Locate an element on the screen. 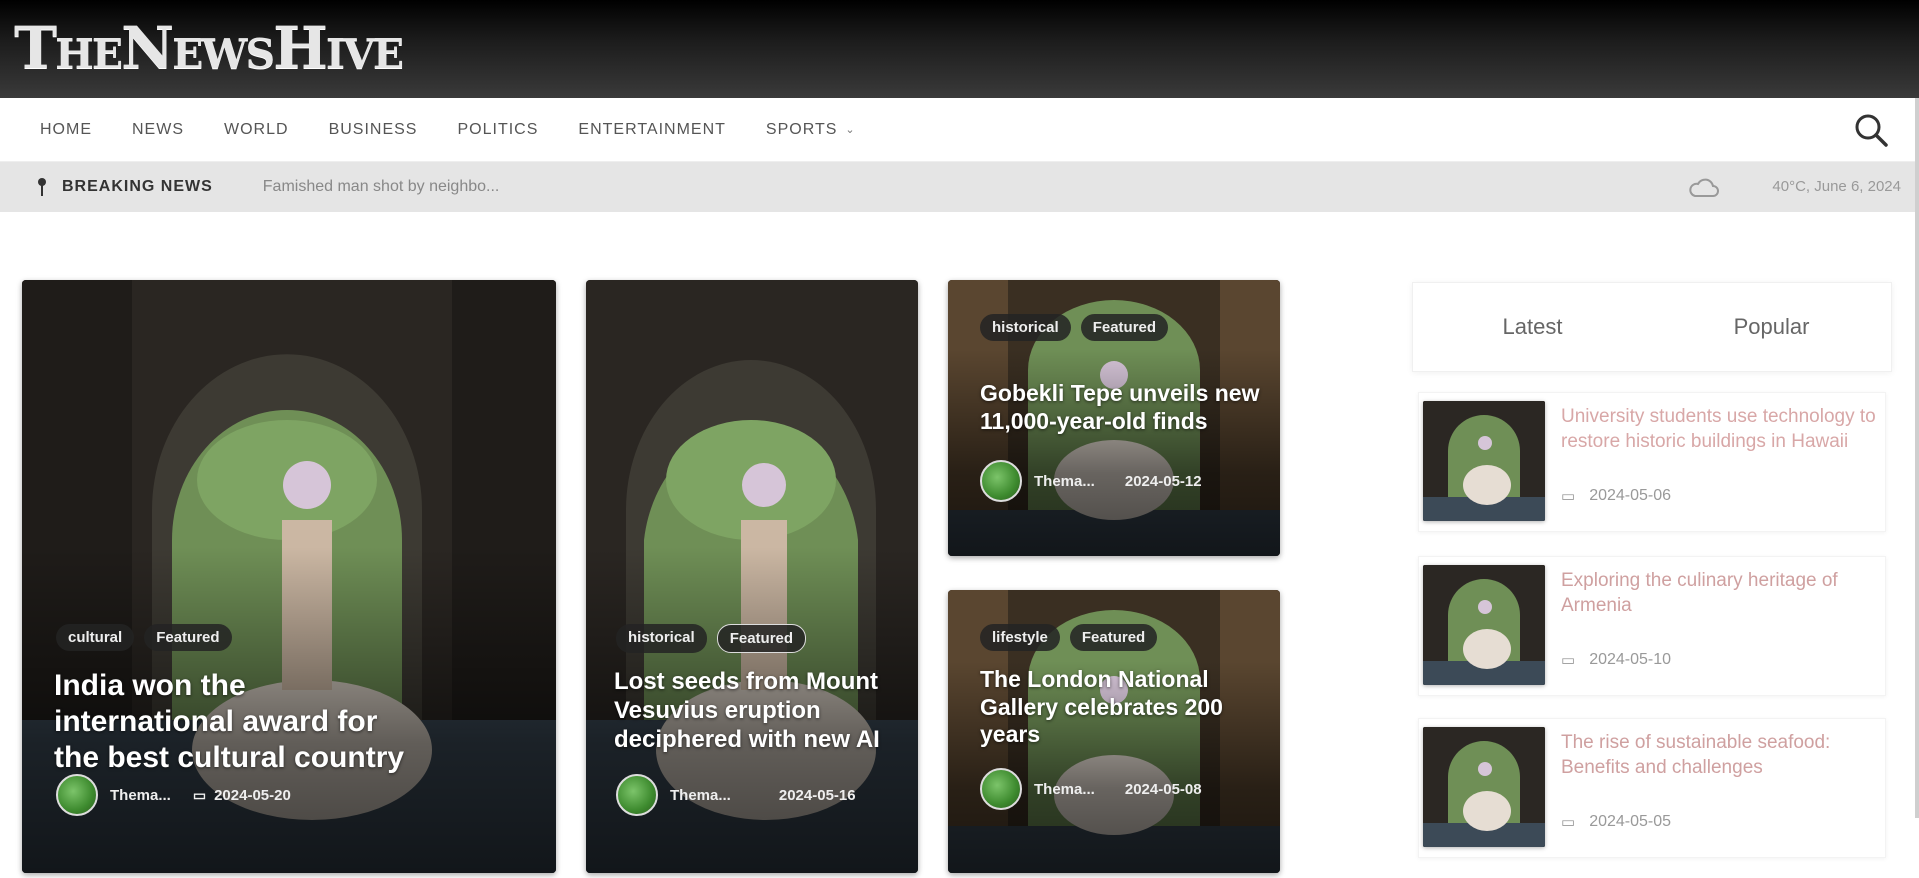 This screenshot has height=878, width=1919. nav-item-label: POLITICS is located at coordinates (498, 129).